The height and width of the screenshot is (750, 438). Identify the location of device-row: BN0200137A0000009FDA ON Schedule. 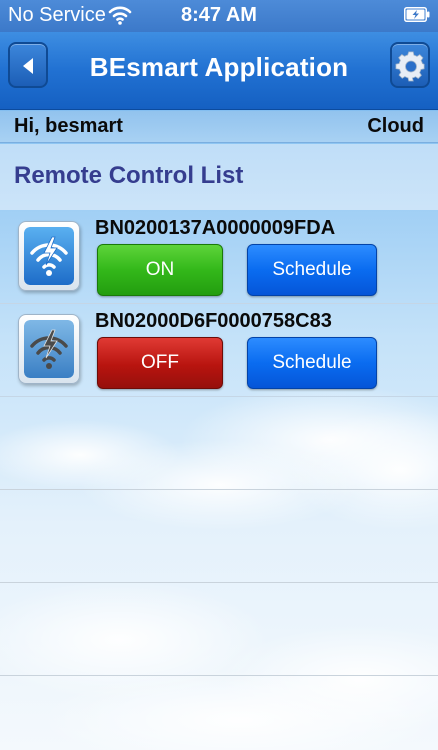
(219, 257).